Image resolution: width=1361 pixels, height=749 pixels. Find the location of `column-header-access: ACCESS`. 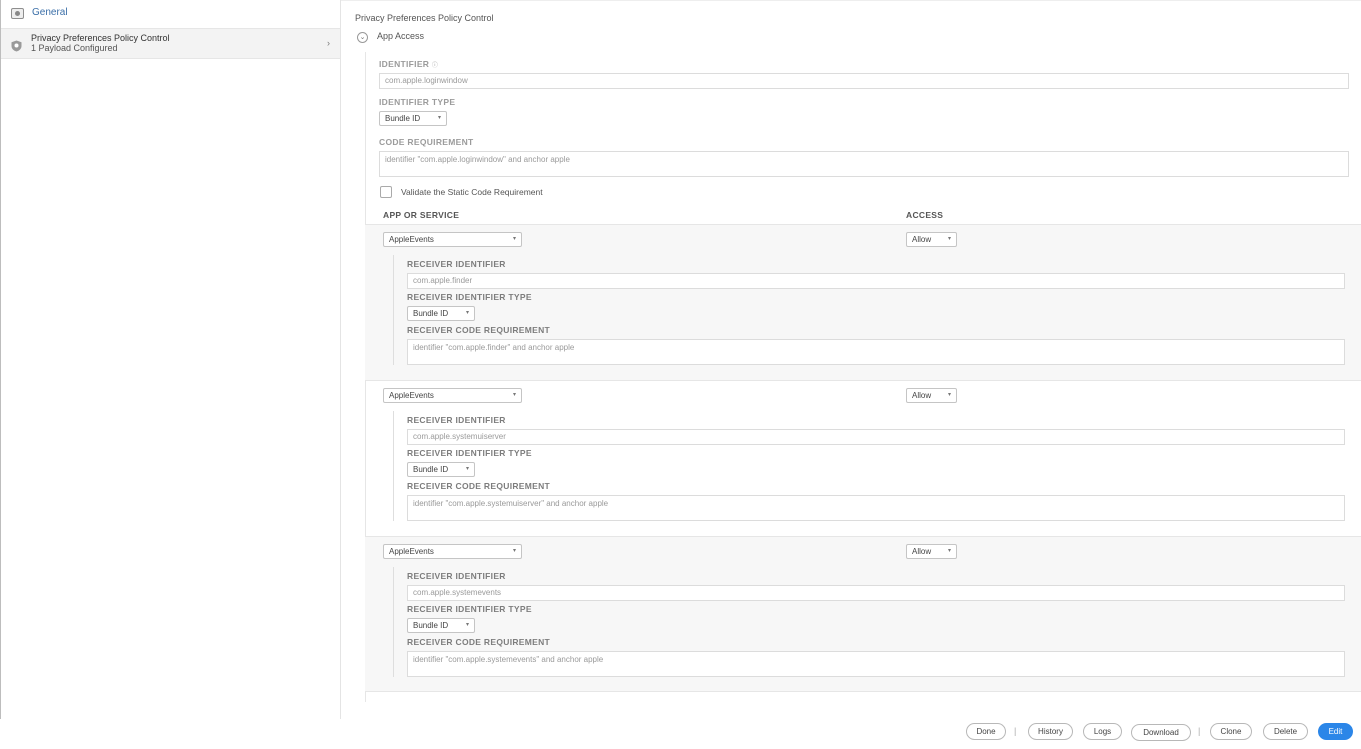

column-header-access: ACCESS is located at coordinates (925, 215).